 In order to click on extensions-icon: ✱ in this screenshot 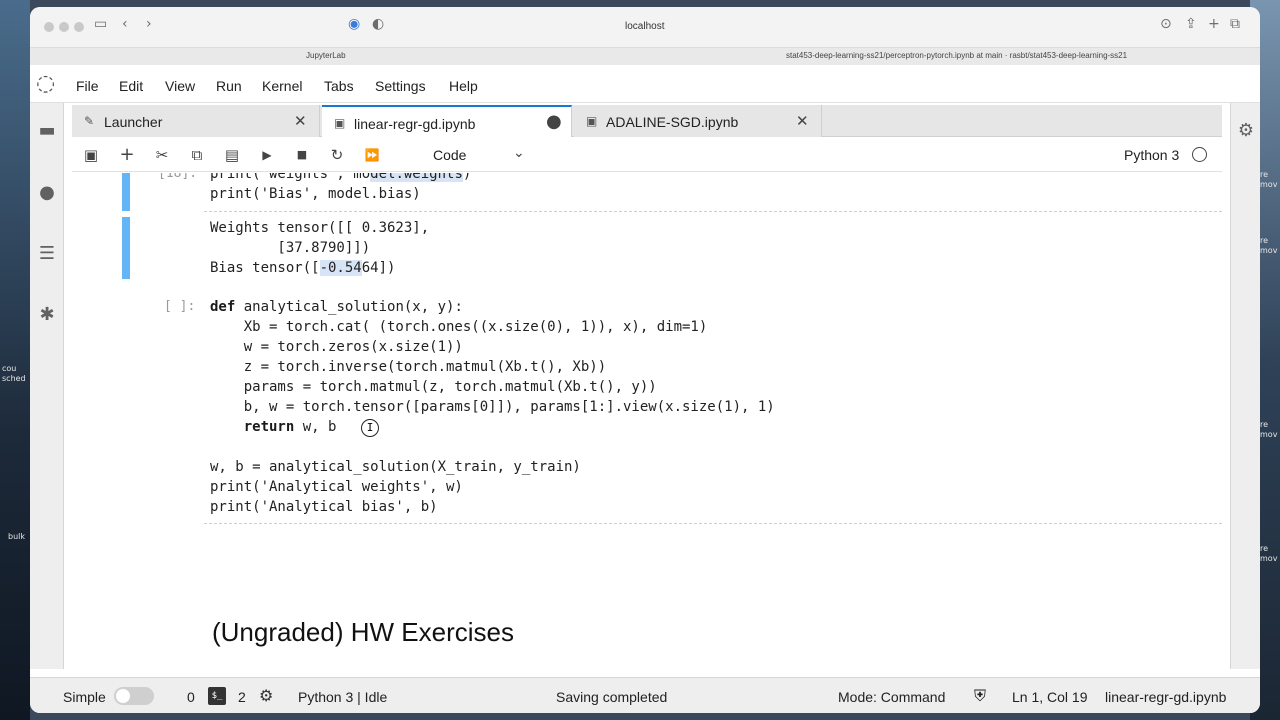, I will do `click(47, 315)`.